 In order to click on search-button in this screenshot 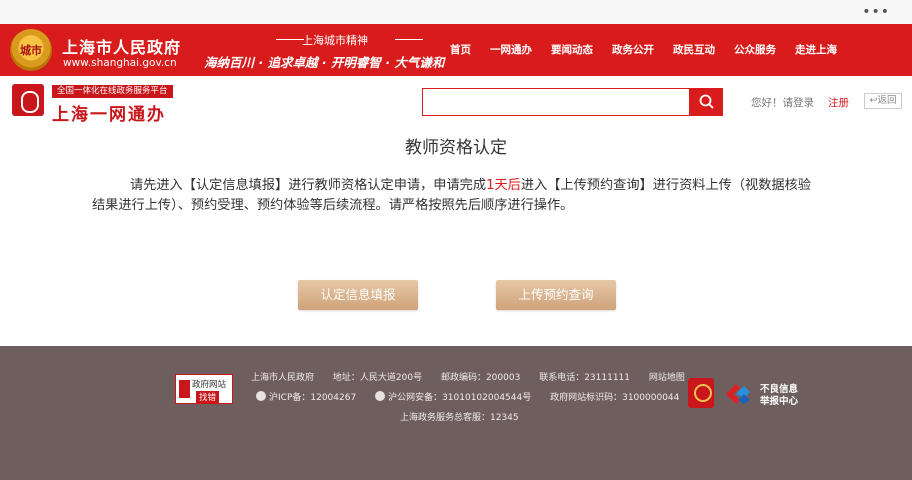, I will do `click(706, 102)`.